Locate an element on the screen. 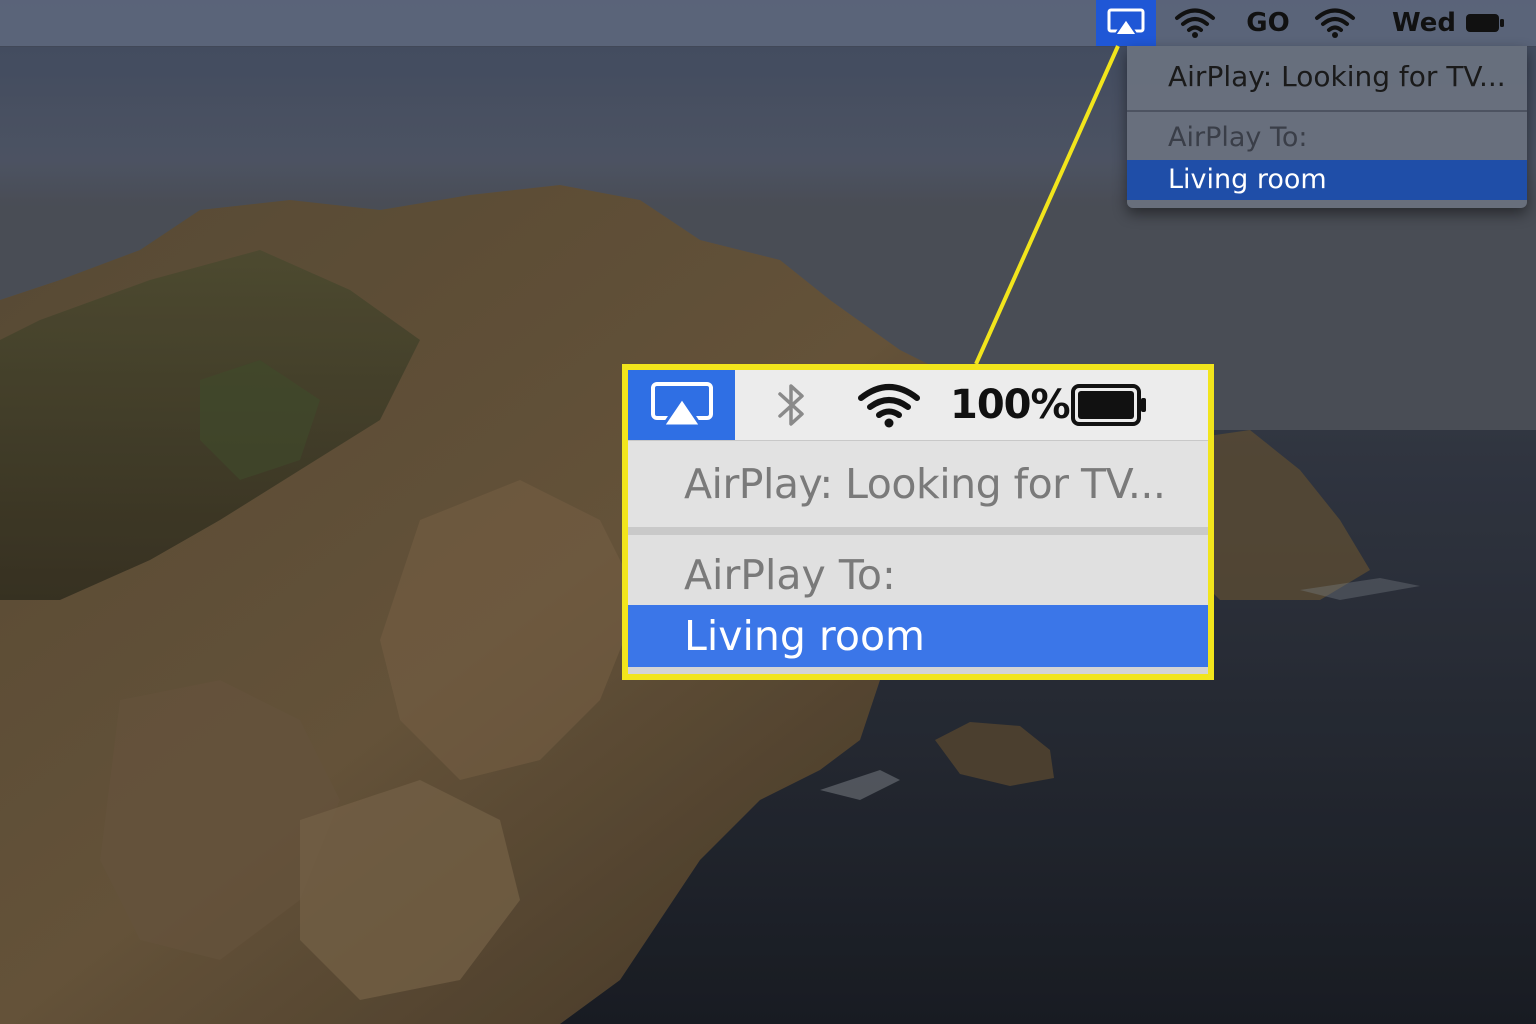 This screenshot has width=1536, height=1024. zoom-battery-percent: 100% is located at coordinates (1010, 405).